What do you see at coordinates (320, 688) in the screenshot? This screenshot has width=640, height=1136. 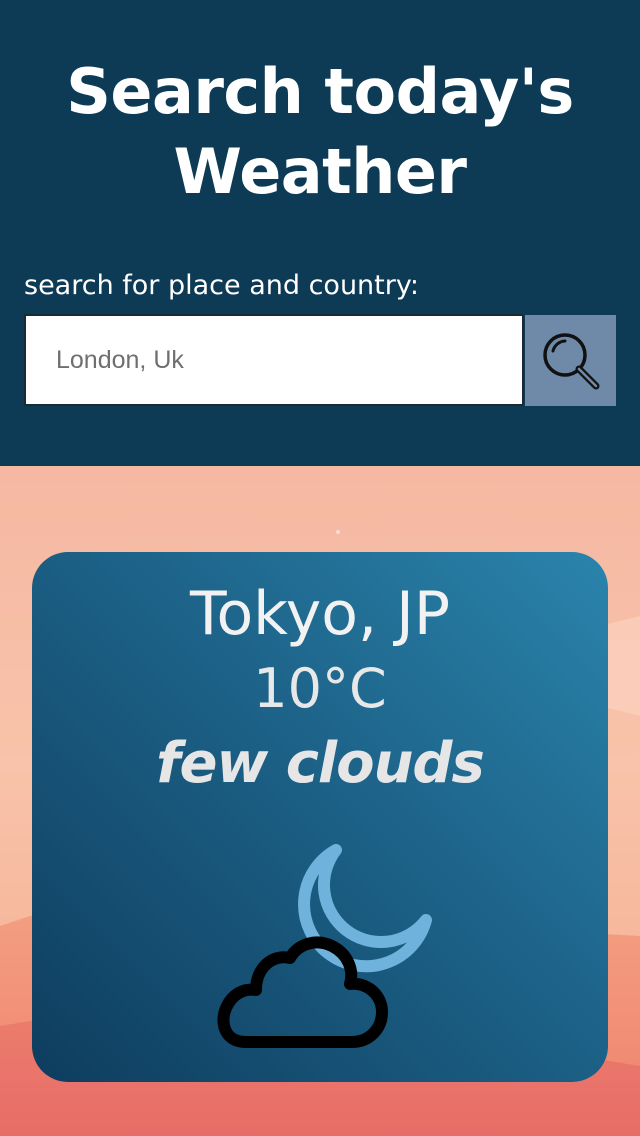 I see `temperature: 10°C` at bounding box center [320, 688].